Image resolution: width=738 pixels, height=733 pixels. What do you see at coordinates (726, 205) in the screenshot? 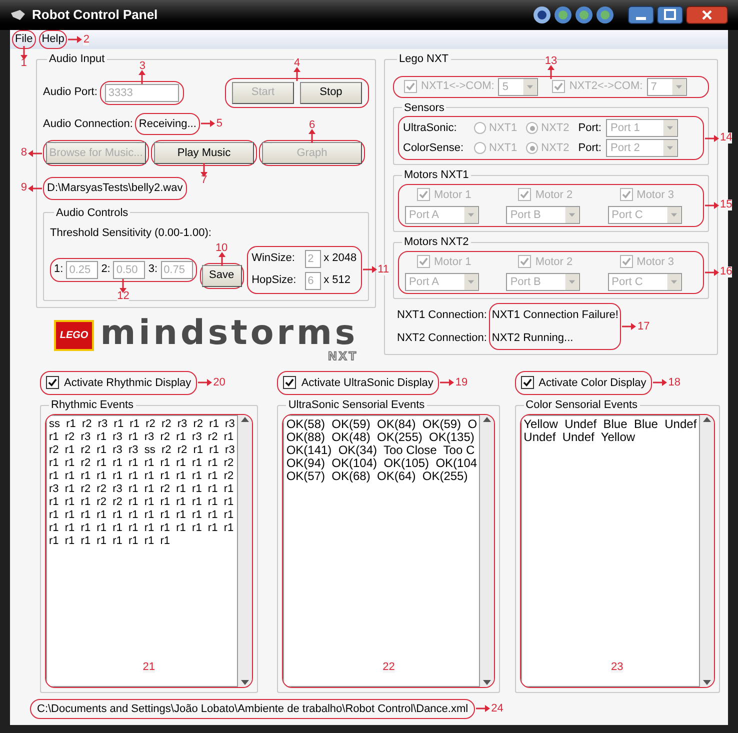
I see `callout-number: 15` at bounding box center [726, 205].